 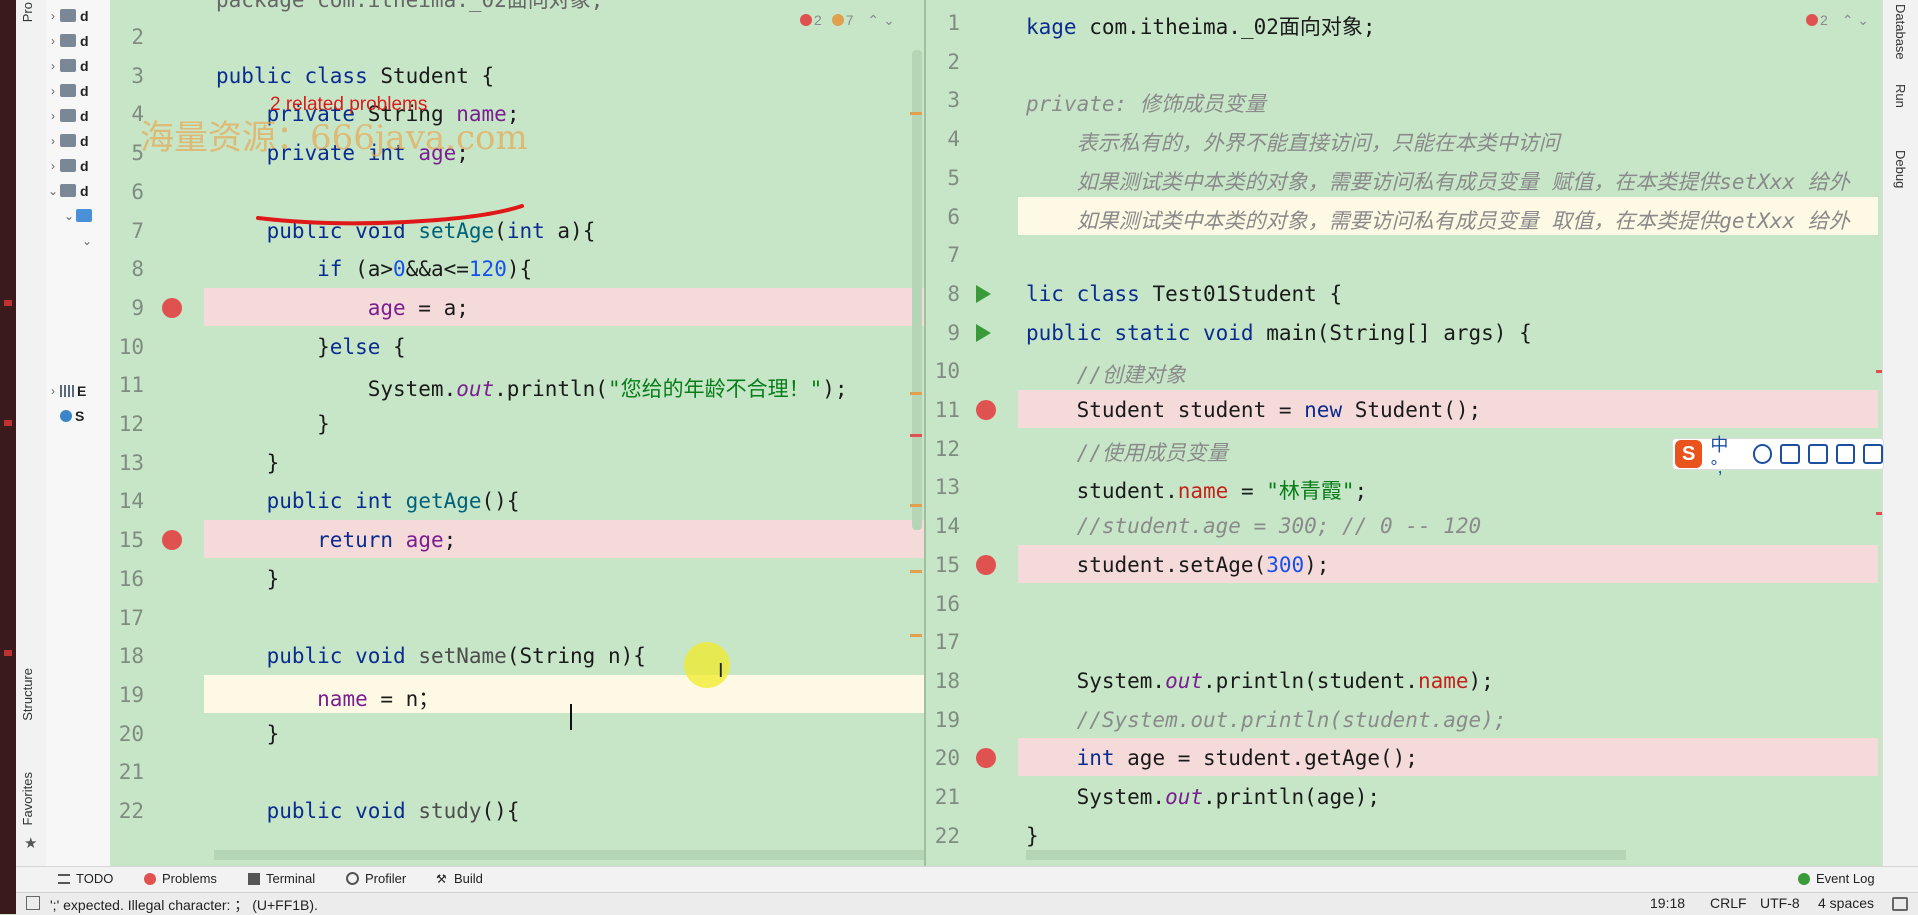 What do you see at coordinates (131, 385) in the screenshot?
I see `line-number: 11` at bounding box center [131, 385].